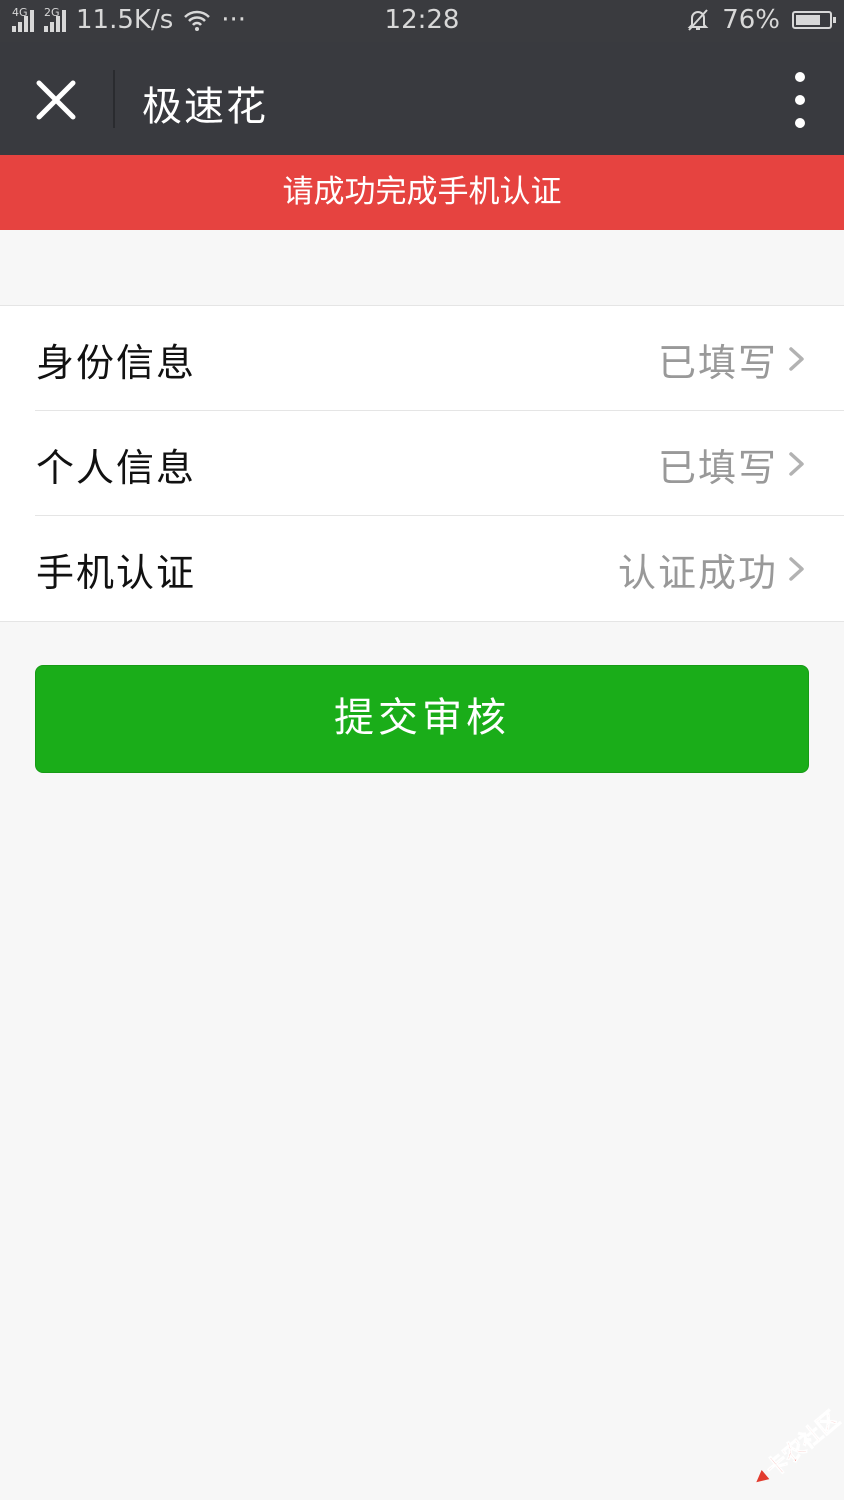 Image resolution: width=844 pixels, height=1500 pixels. I want to click on battery-percent: 76%, so click(751, 20).